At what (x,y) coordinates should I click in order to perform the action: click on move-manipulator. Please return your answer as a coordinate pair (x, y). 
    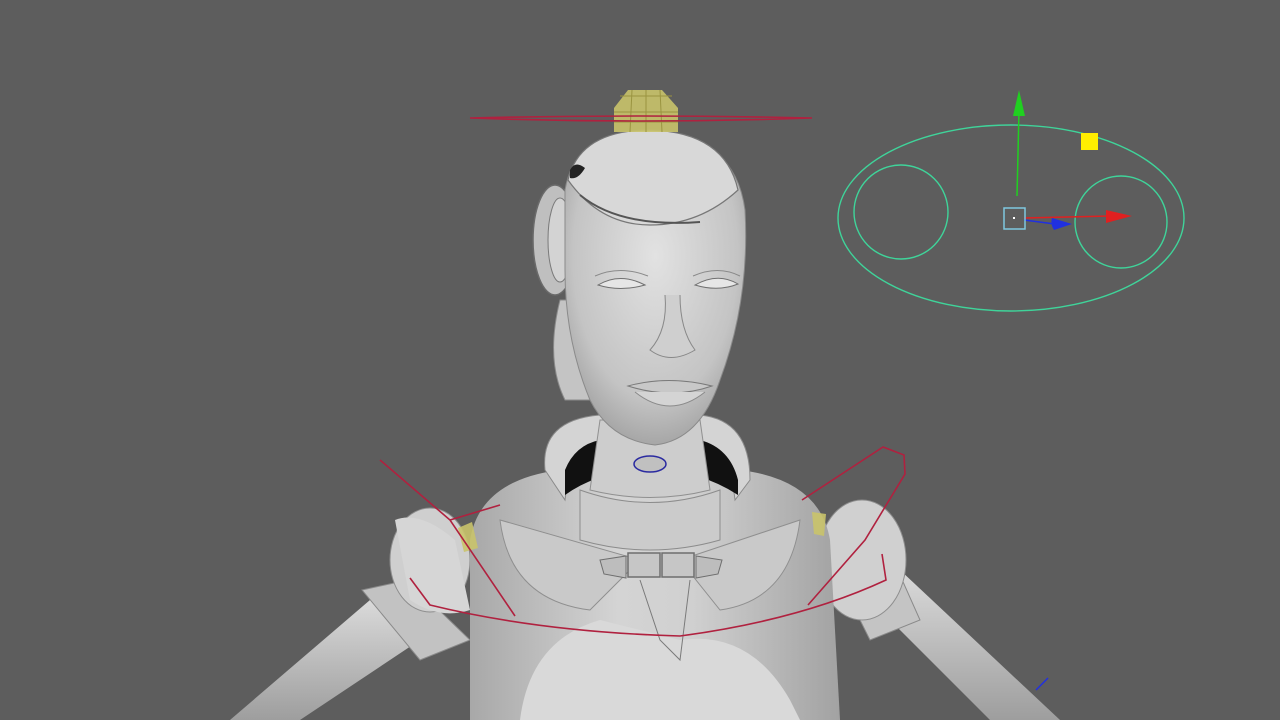
    Looking at the image, I should click on (1067, 160).